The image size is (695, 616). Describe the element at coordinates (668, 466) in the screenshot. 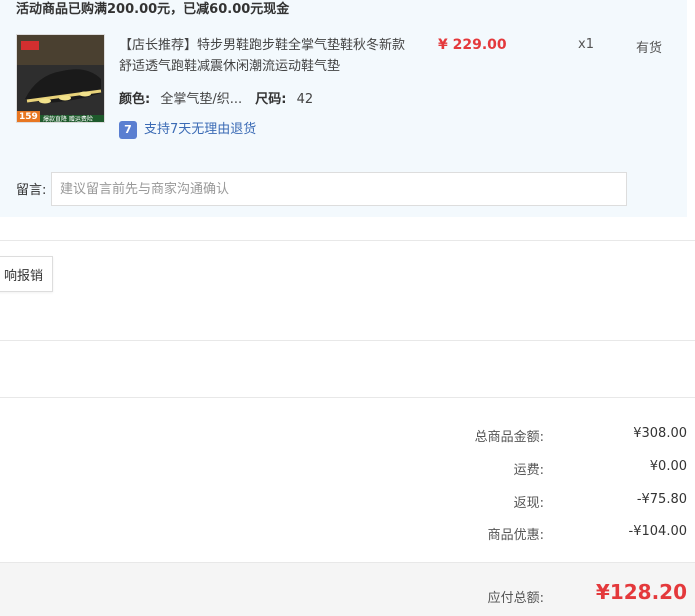

I see `summary-shipping-value: ¥0.00` at that location.